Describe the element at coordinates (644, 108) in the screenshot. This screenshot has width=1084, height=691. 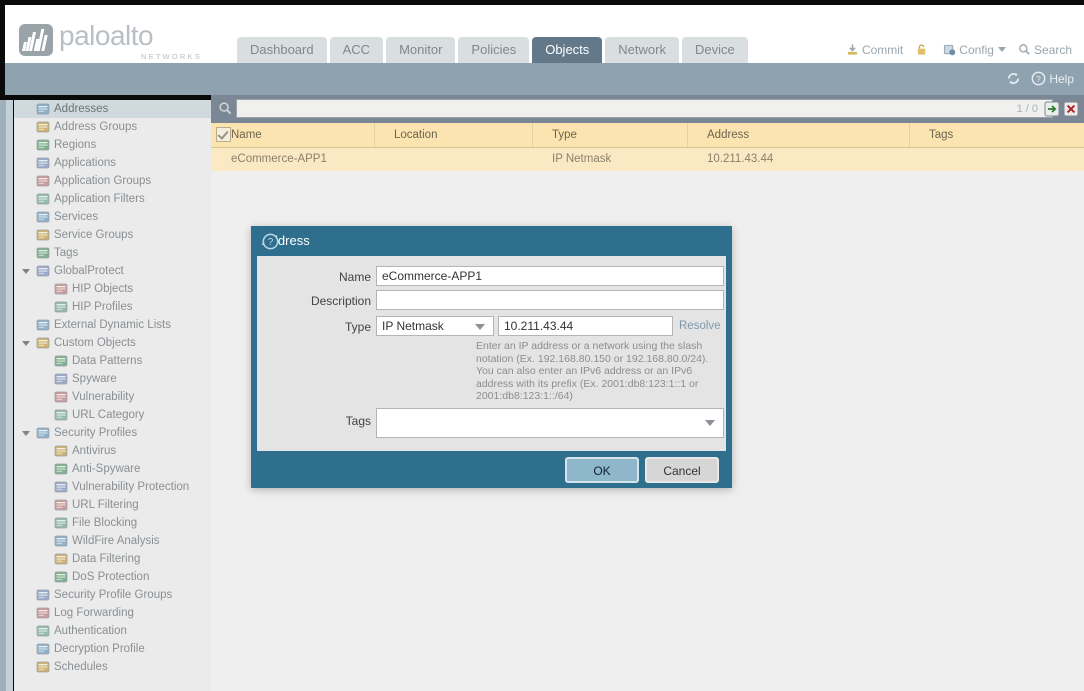
I see `filter-input` at that location.